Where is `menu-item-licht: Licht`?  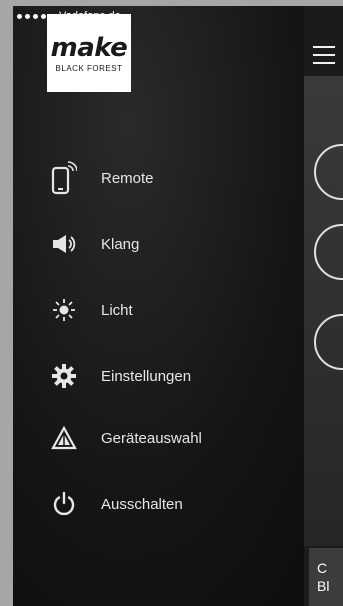
menu-item-licht: Licht is located at coordinates (157, 310).